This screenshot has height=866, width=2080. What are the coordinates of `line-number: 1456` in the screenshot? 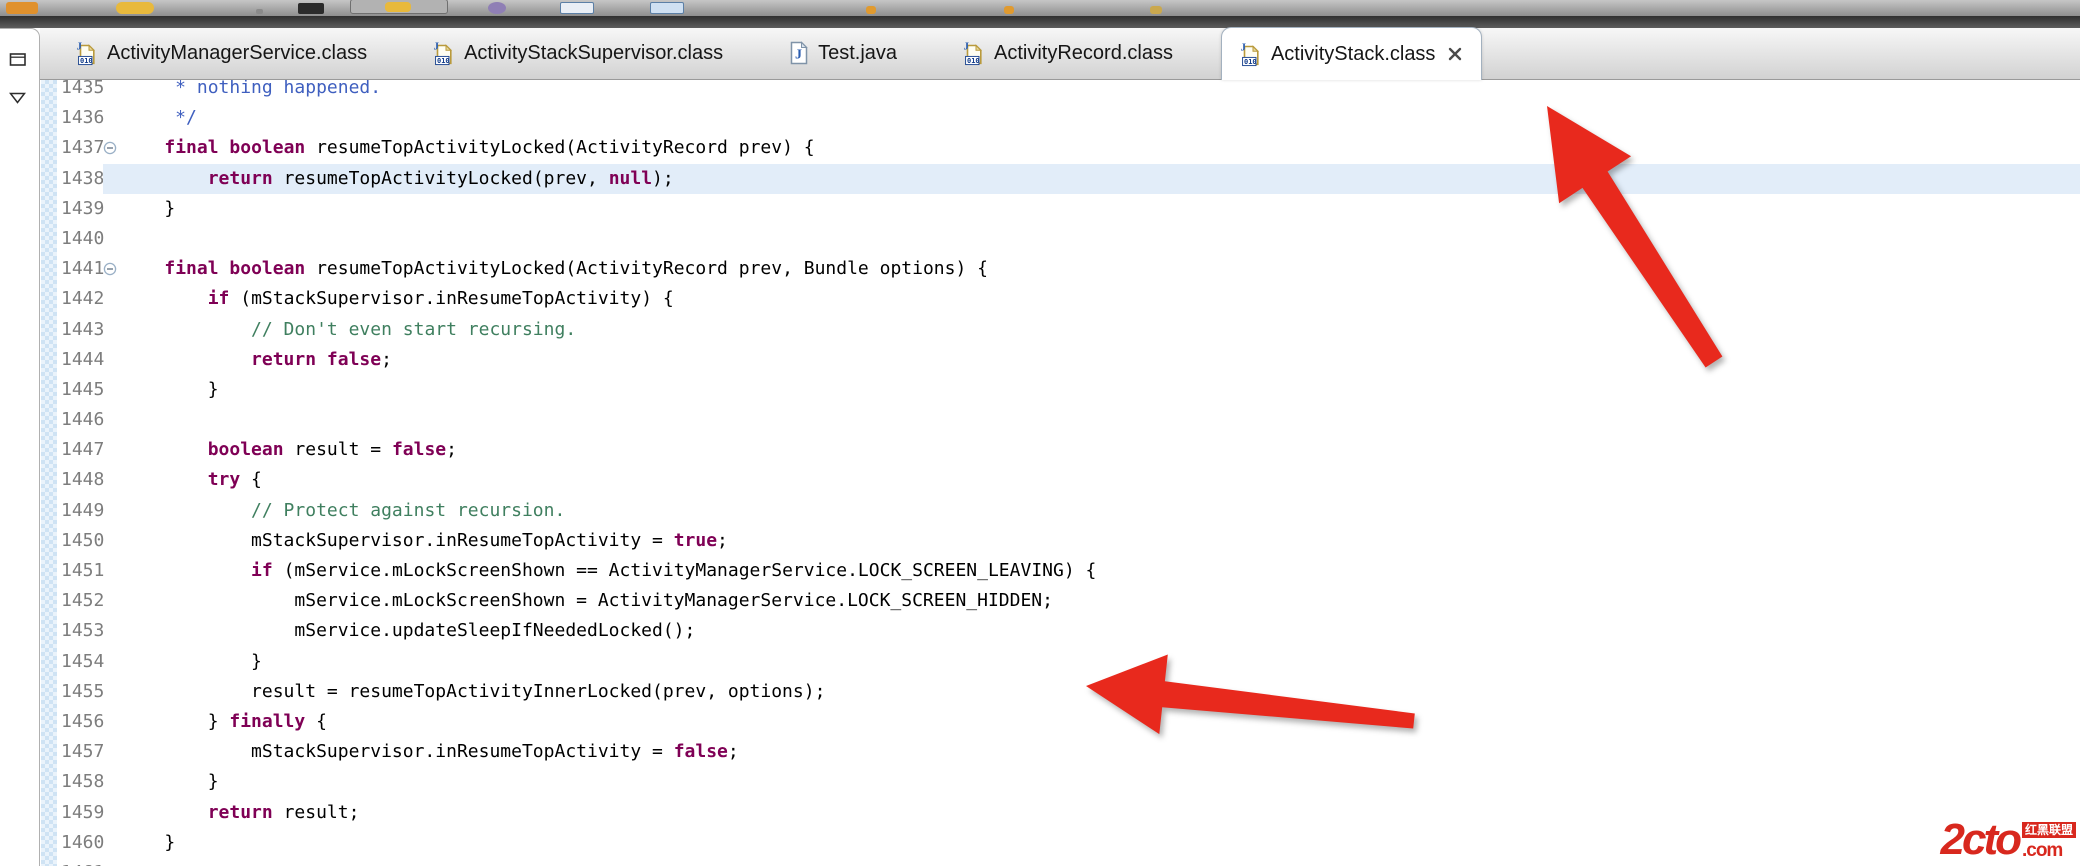 It's located at (83, 721).